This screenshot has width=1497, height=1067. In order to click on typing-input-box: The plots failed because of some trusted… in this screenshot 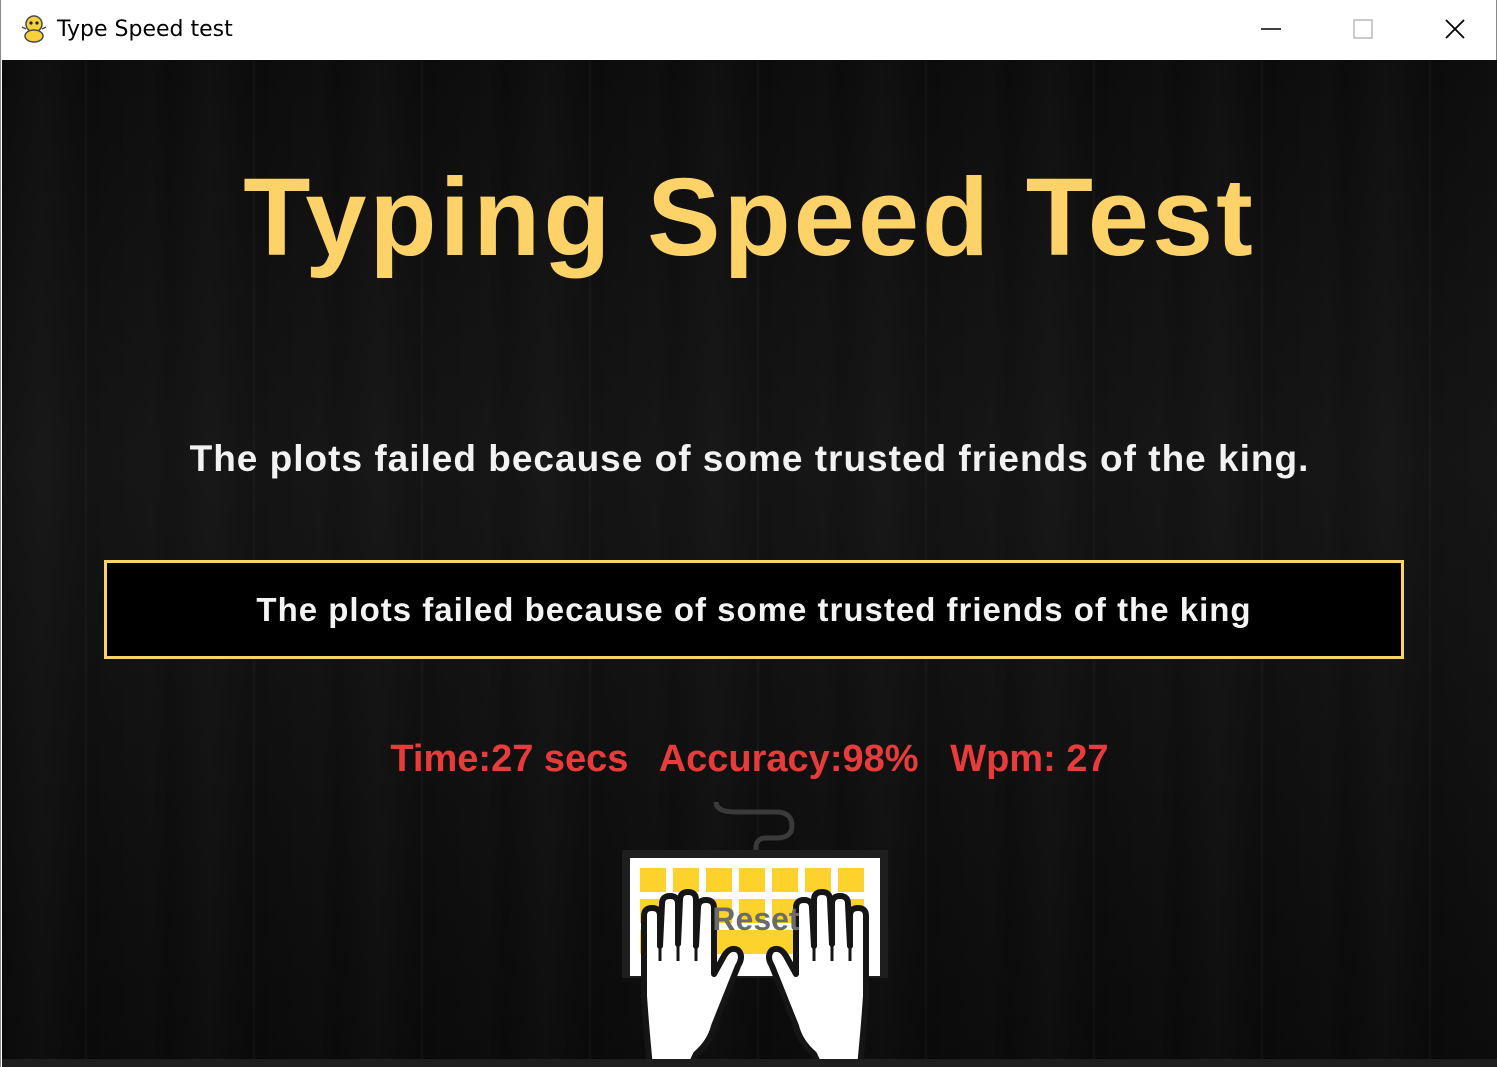, I will do `click(754, 609)`.